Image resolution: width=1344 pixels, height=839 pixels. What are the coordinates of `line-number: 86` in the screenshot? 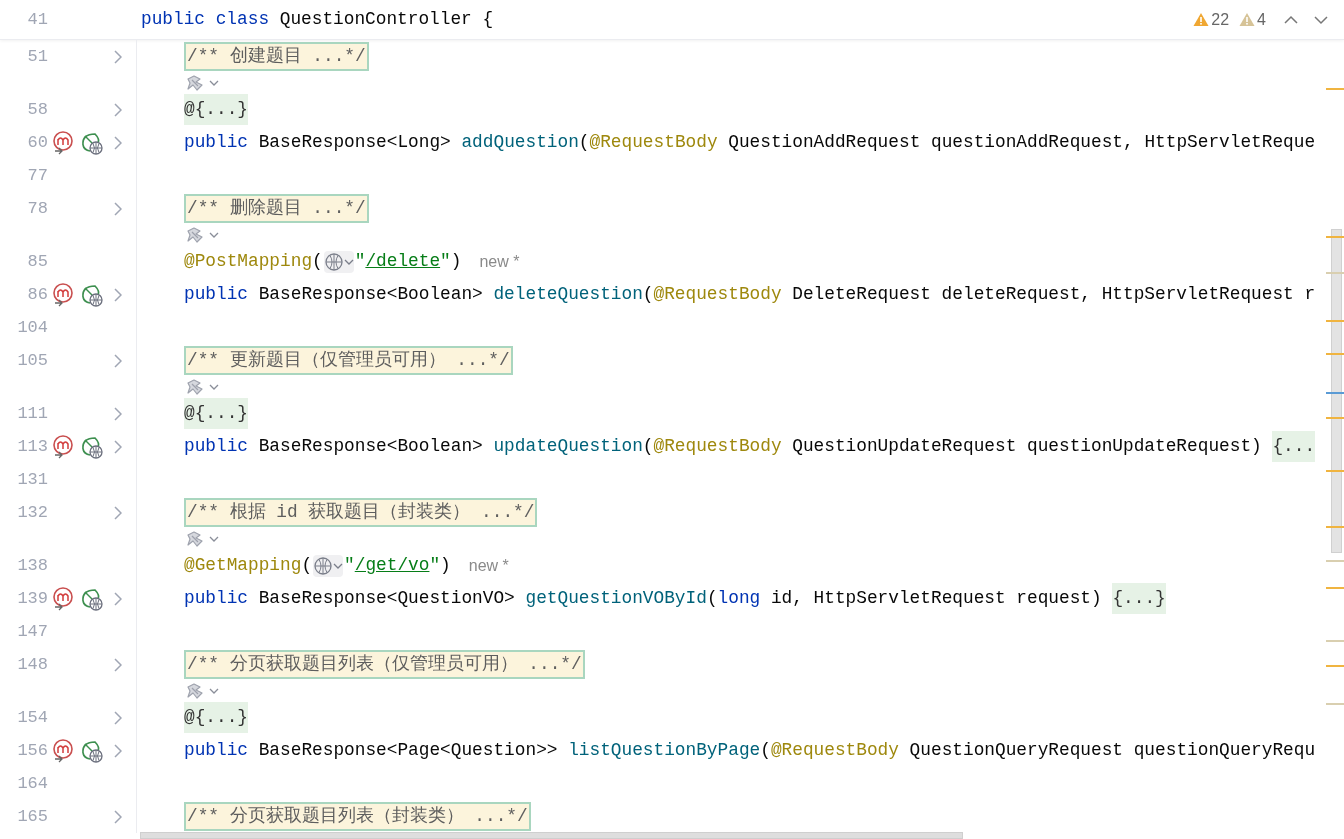 It's located at (37, 294).